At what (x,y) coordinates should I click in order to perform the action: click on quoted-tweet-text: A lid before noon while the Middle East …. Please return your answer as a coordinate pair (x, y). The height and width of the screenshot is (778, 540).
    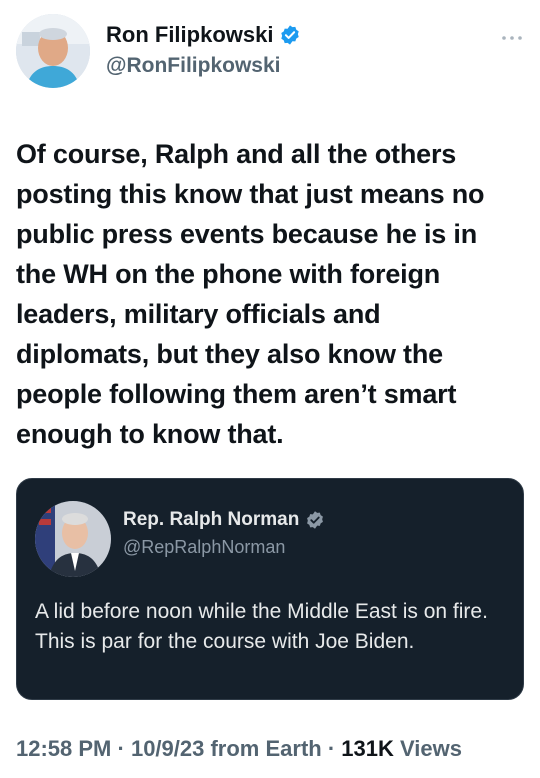
    Looking at the image, I should click on (261, 626).